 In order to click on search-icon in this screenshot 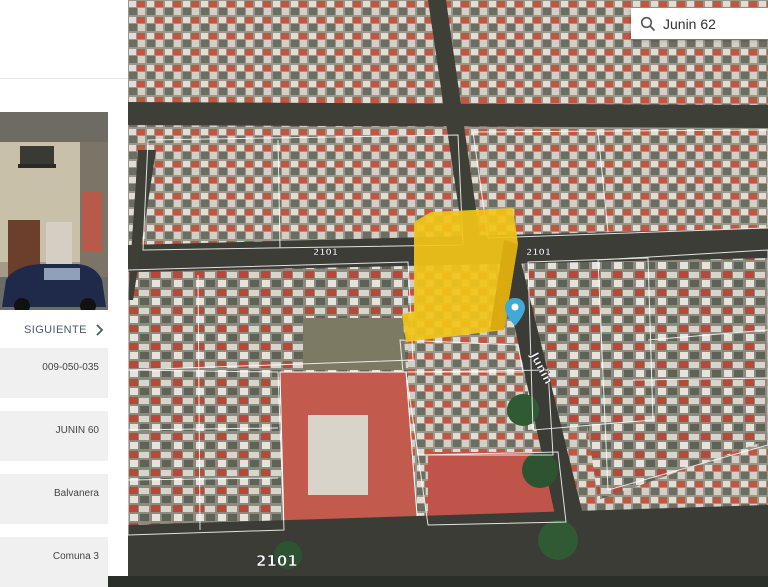, I will do `click(648, 23)`.